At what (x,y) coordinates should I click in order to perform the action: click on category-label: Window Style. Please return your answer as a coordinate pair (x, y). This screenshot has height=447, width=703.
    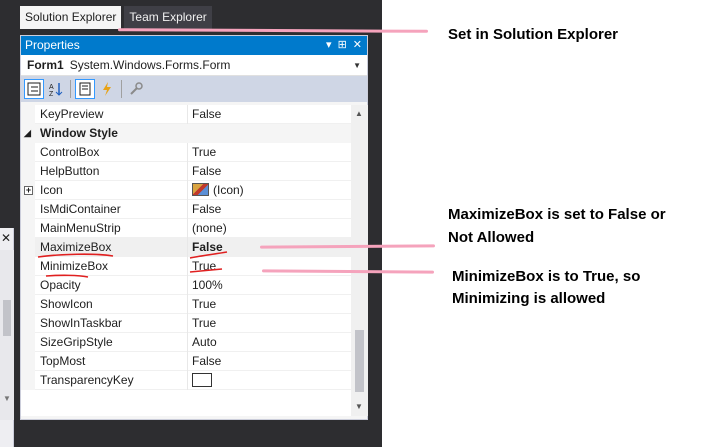
    Looking at the image, I should click on (79, 133).